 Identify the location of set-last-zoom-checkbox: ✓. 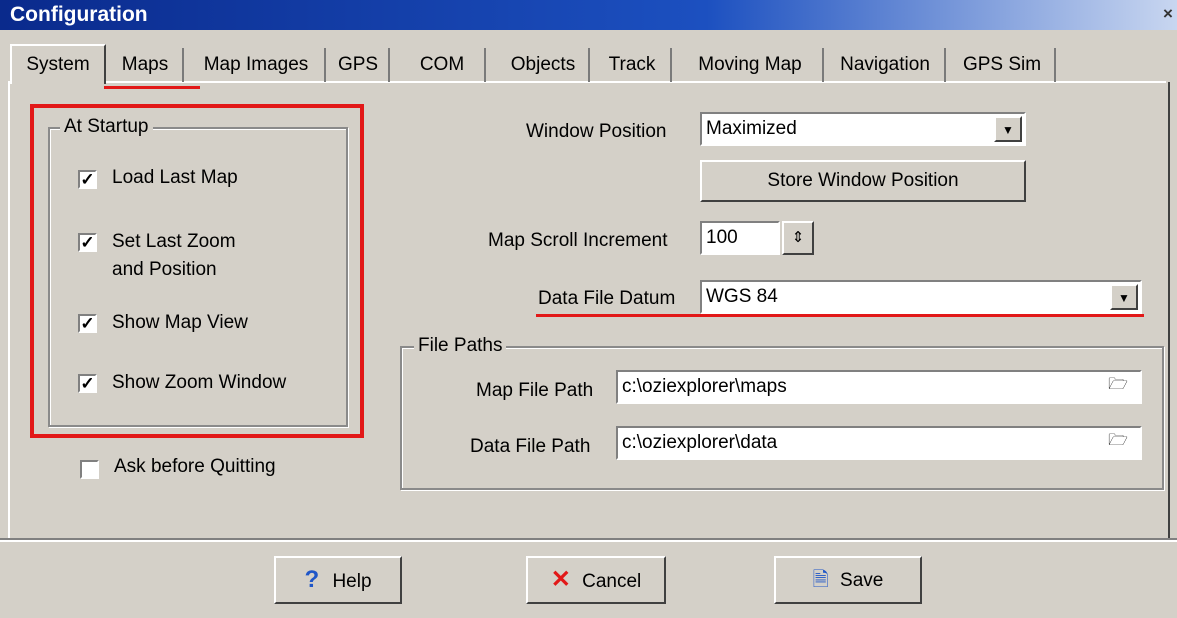
(87, 242).